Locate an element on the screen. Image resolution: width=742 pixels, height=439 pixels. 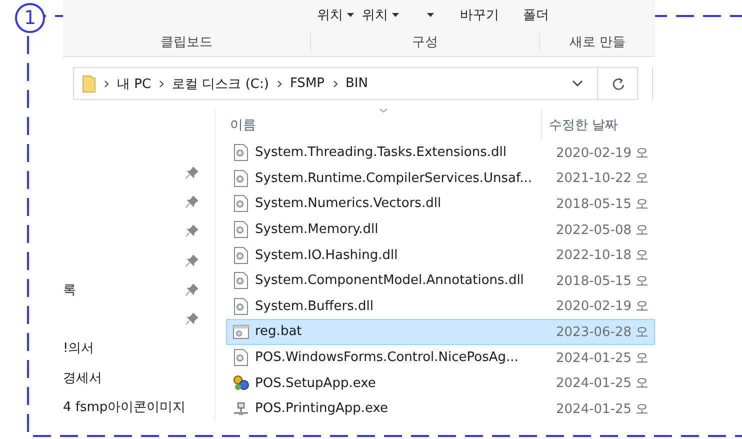
sort-caret-icon is located at coordinates (383, 110).